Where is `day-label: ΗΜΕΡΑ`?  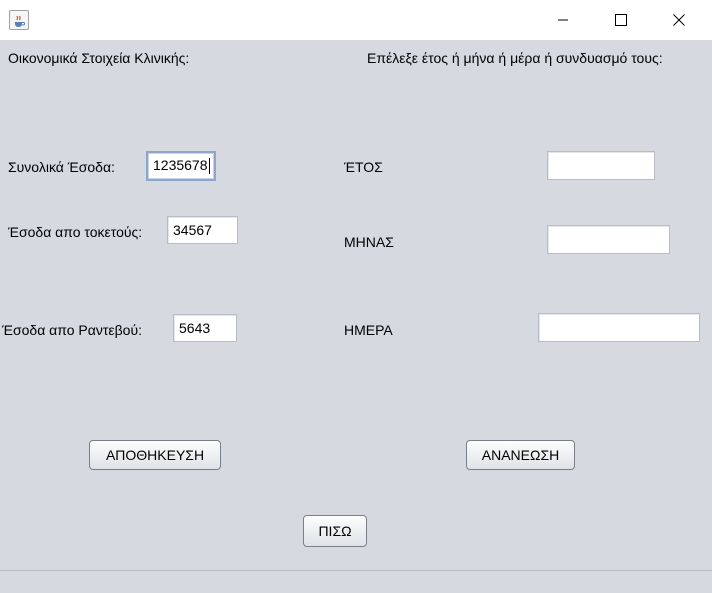 day-label: ΗΜΕΡΑ is located at coordinates (368, 330).